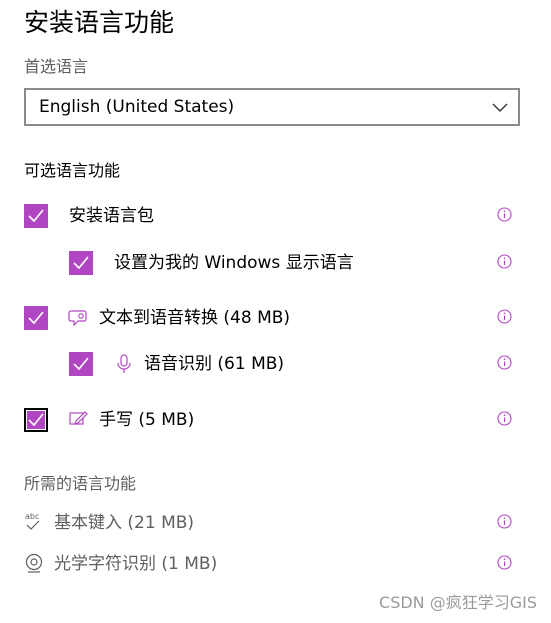 This screenshot has height=623, width=551. I want to click on speech-recognition-checkbox, so click(81, 364).